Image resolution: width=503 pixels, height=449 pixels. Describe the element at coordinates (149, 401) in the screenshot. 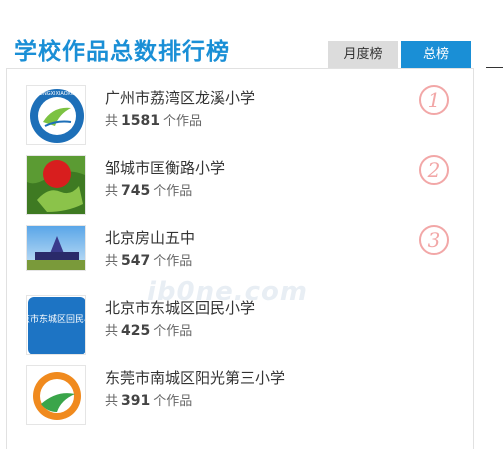

I see `work-count: 共 391 个作品` at that location.